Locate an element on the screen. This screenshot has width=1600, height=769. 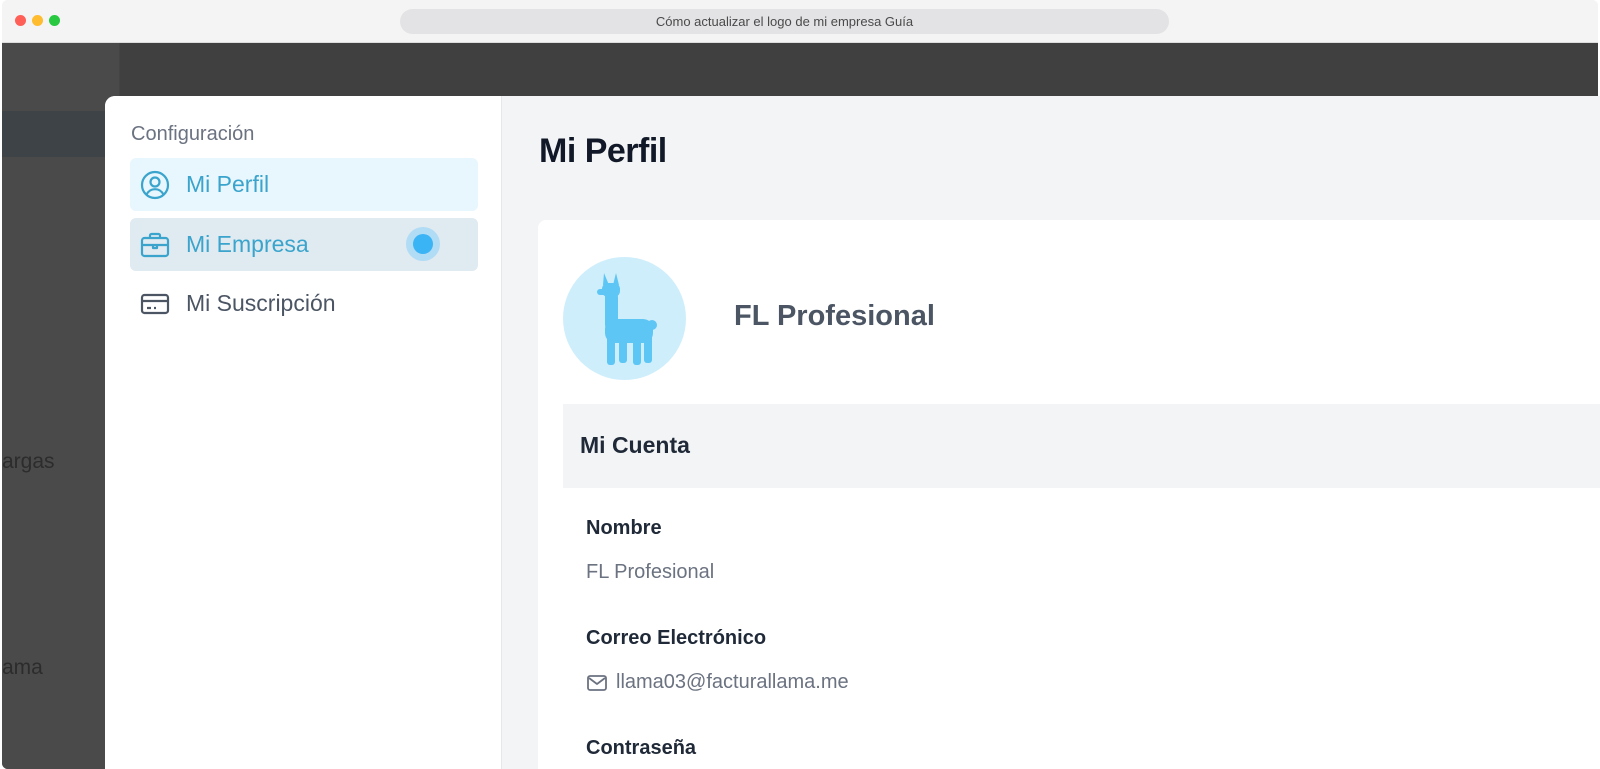
sidebar-item-label: Mi Suscripción is located at coordinates (261, 303).